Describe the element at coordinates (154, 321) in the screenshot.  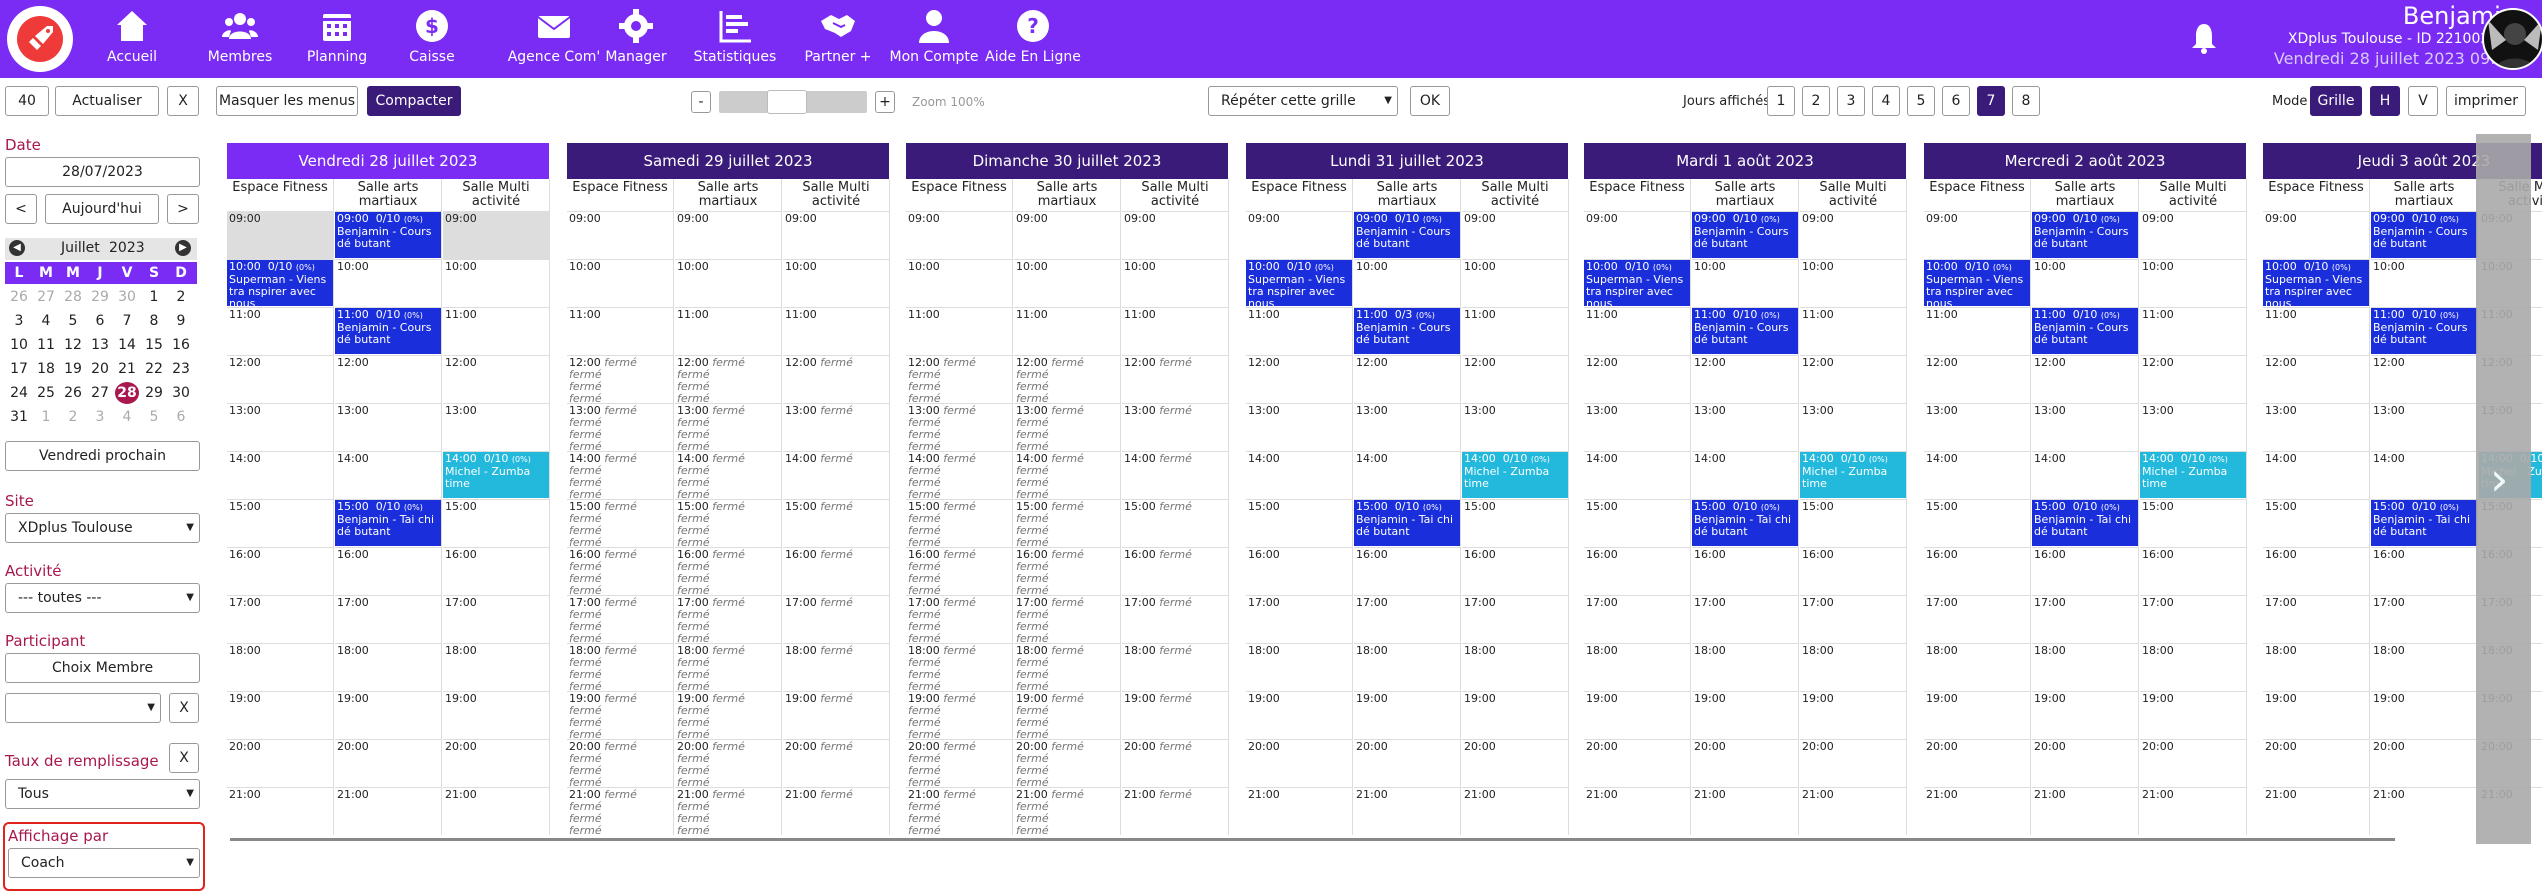
I see `calendar-day: 8` at that location.